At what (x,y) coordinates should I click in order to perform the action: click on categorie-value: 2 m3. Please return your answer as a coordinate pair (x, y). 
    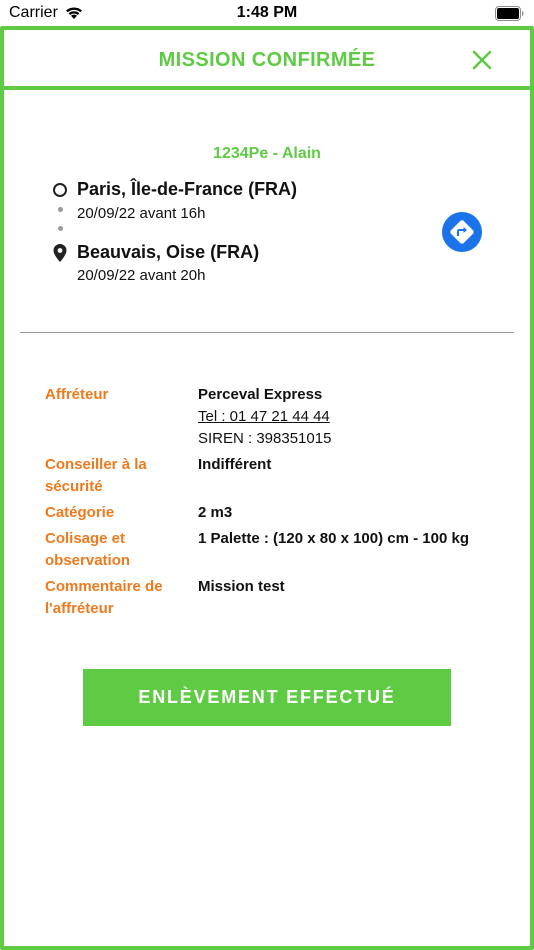
    Looking at the image, I should click on (215, 512).